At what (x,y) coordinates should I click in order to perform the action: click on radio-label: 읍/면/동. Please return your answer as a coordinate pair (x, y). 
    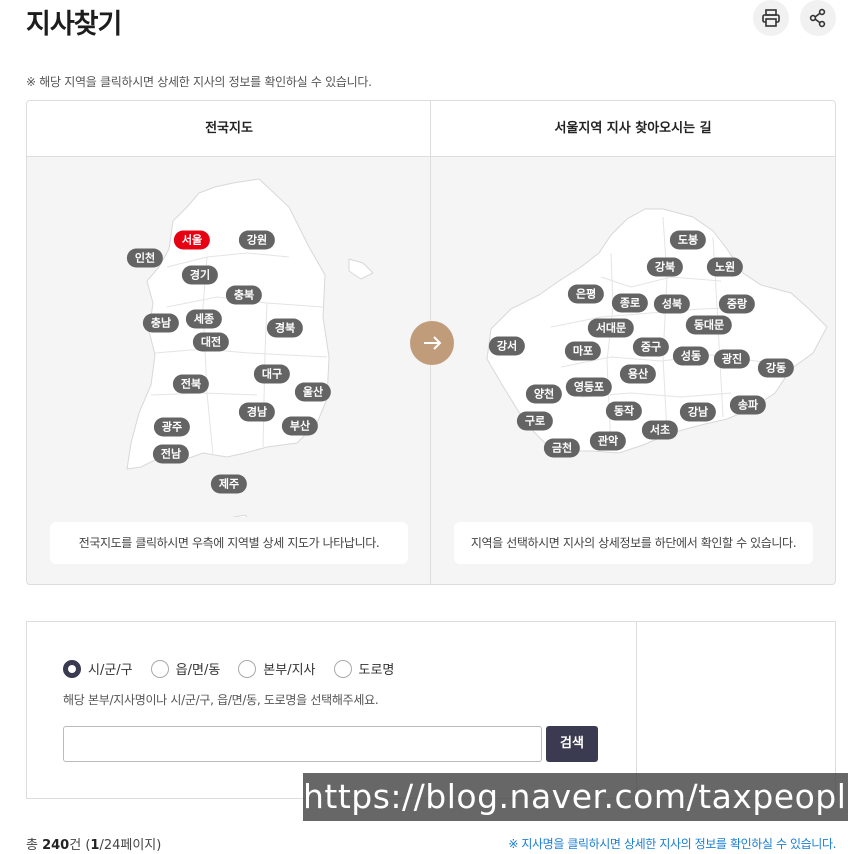
    Looking at the image, I should click on (198, 670).